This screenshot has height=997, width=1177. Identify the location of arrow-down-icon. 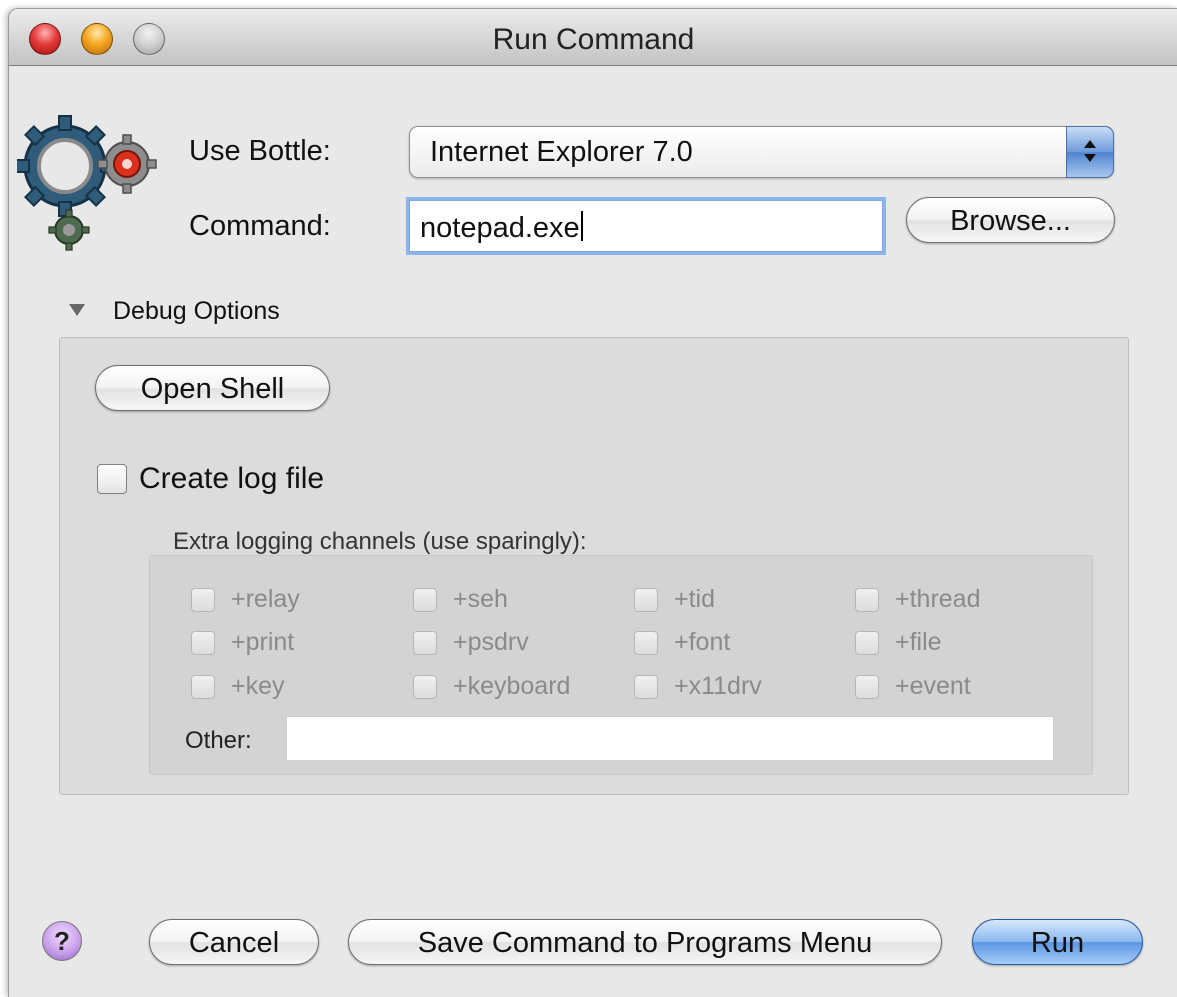
(1090, 158).